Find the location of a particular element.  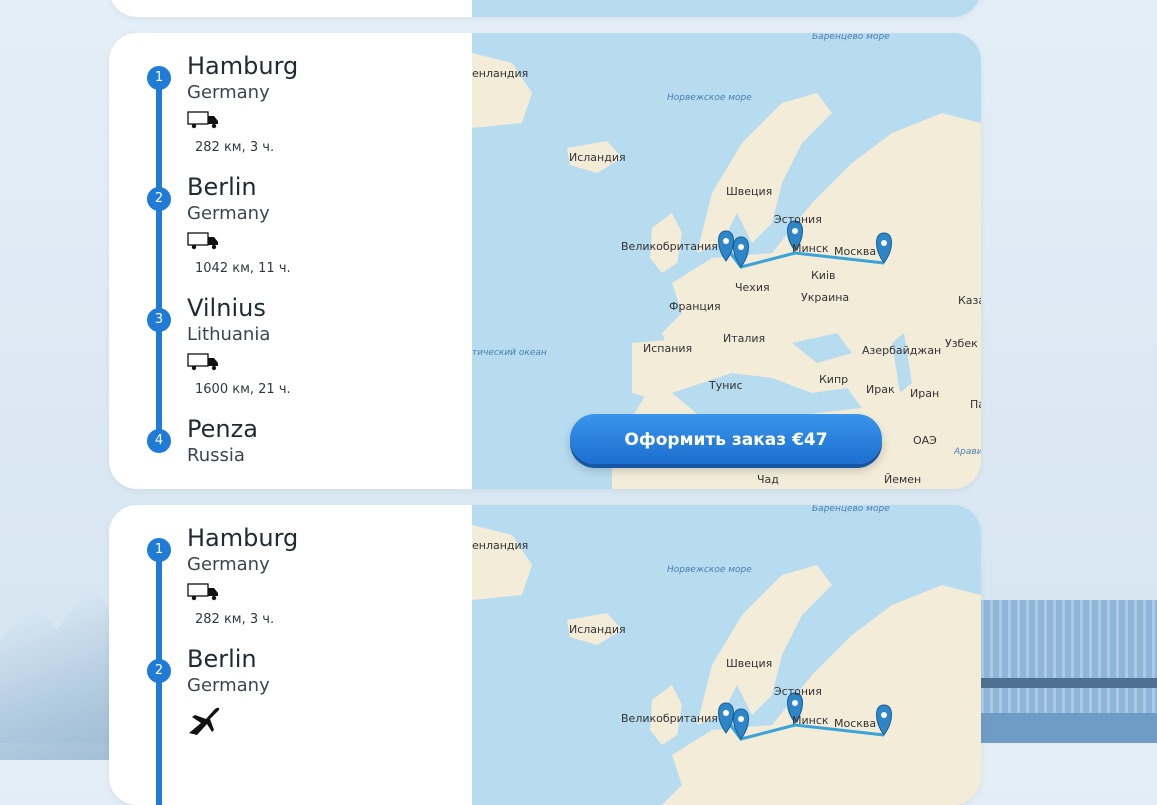

route-card-previous is located at coordinates (545, 8).